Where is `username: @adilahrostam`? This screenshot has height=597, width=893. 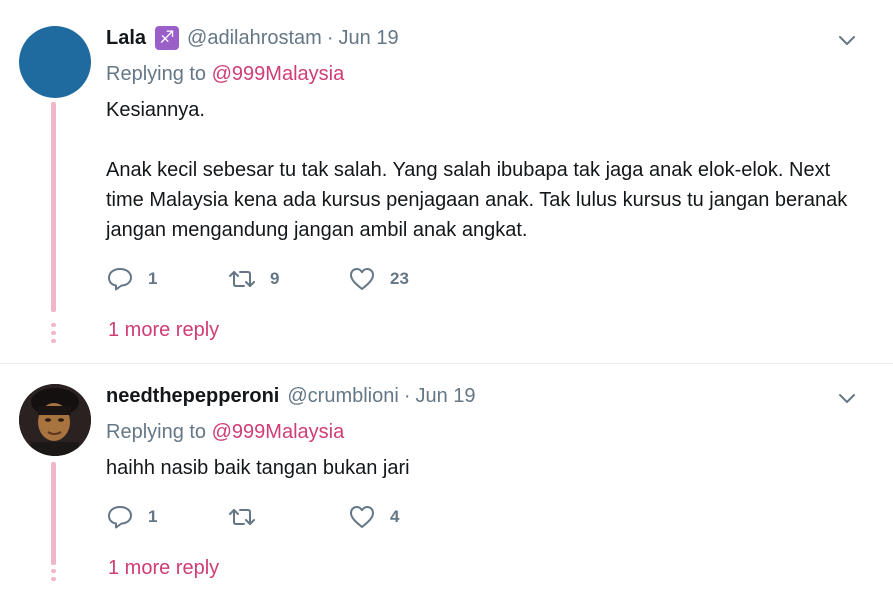
username: @adilahrostam is located at coordinates (254, 38).